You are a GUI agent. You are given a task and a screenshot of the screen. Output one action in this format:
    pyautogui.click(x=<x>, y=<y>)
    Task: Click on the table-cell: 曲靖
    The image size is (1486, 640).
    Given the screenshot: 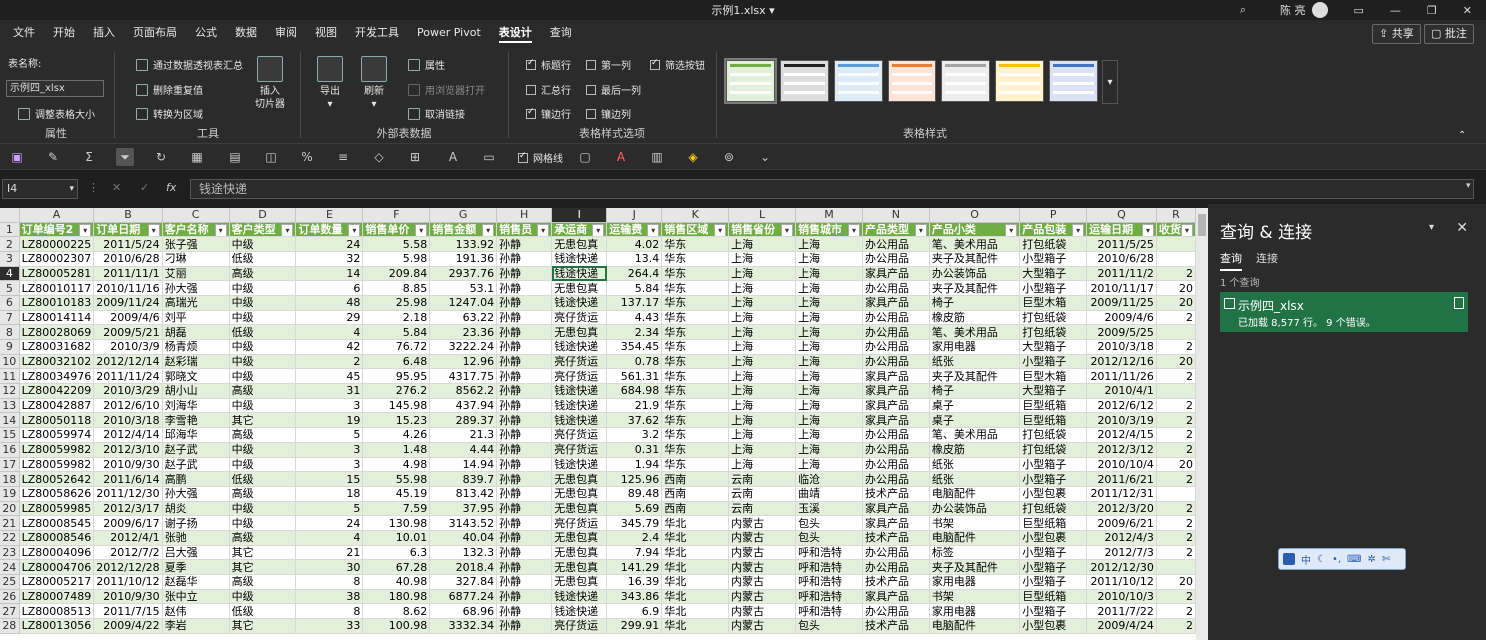 What is the action you would take?
    pyautogui.click(x=829, y=494)
    